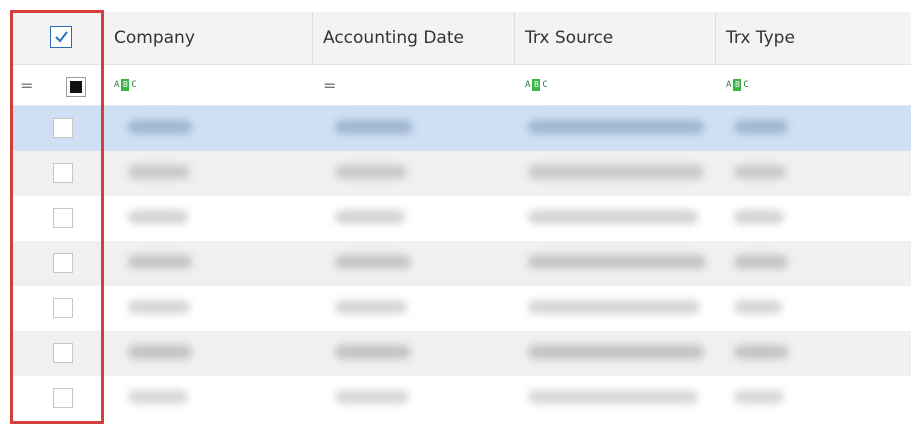 The height and width of the screenshot is (432, 911). What do you see at coordinates (213, 85) in the screenshot?
I see `company-filter-cell: A B C` at bounding box center [213, 85].